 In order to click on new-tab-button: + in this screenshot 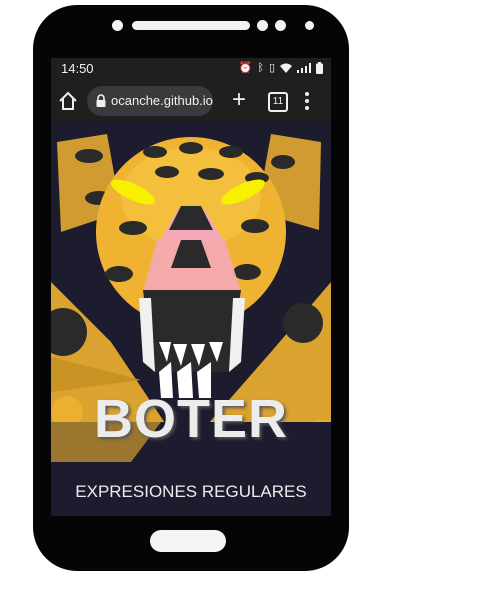, I will do `click(239, 100)`.